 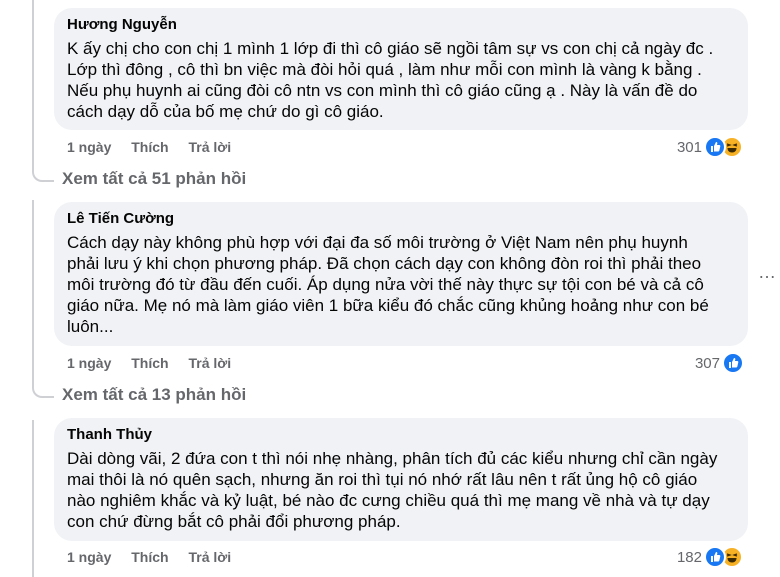 I want to click on reaction-summary: 301, so click(x=710, y=147).